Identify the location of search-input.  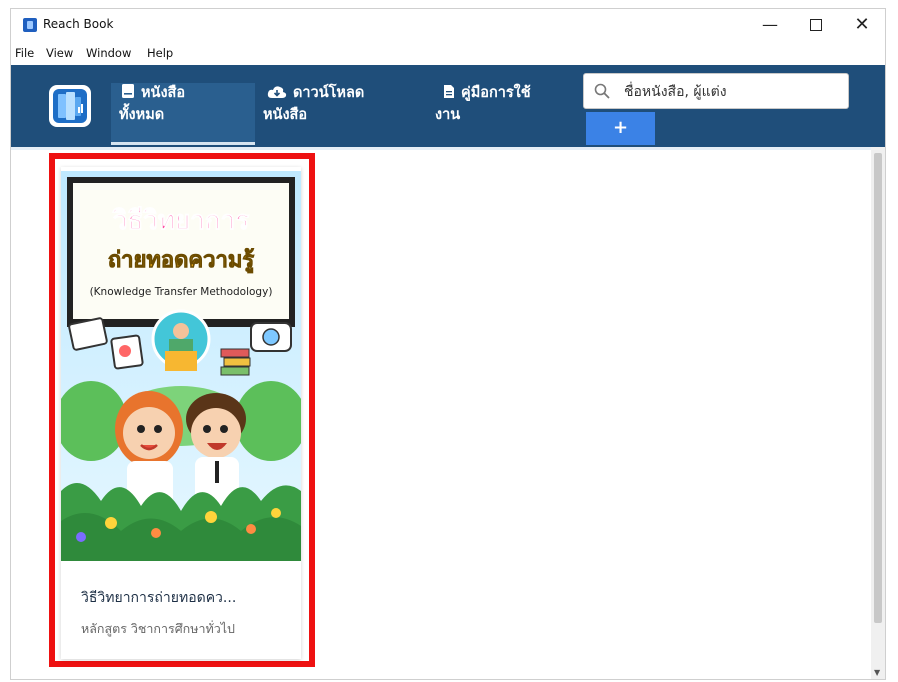
(731, 92).